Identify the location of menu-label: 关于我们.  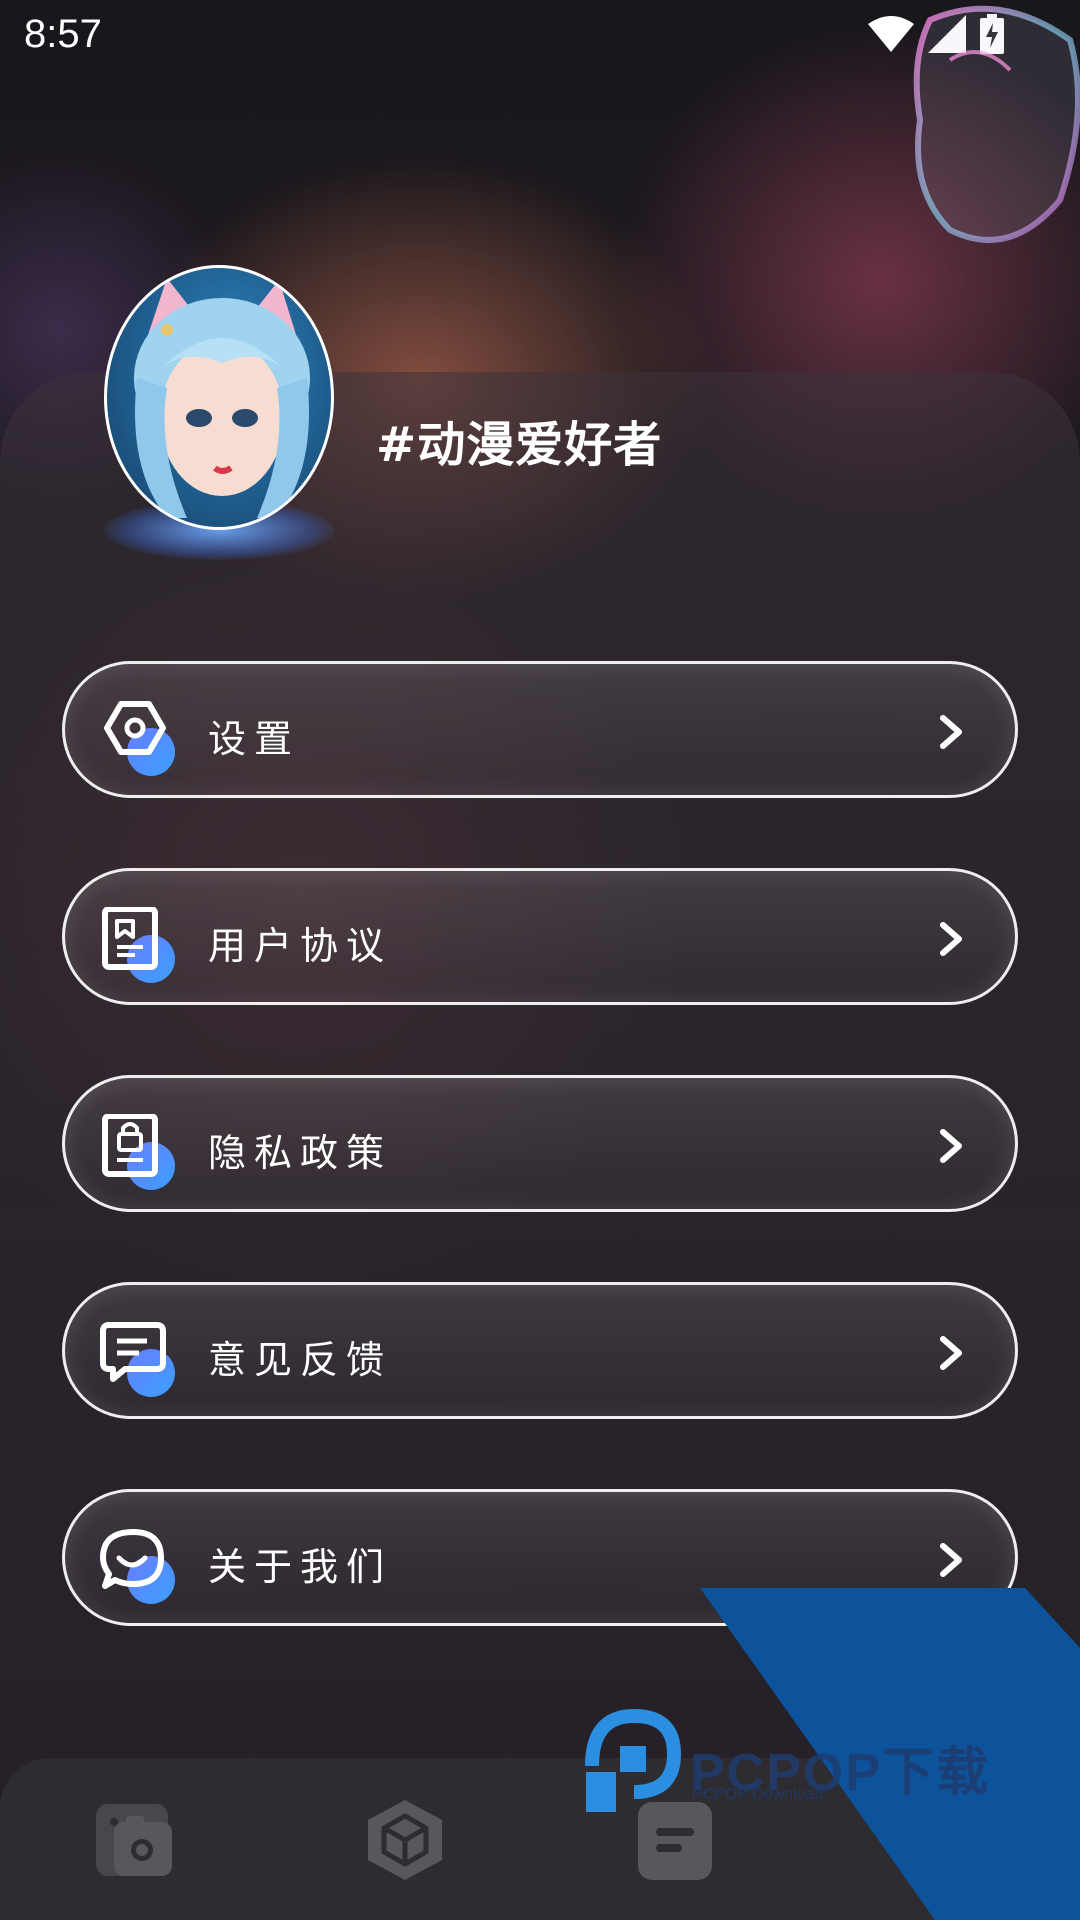
(300, 1567).